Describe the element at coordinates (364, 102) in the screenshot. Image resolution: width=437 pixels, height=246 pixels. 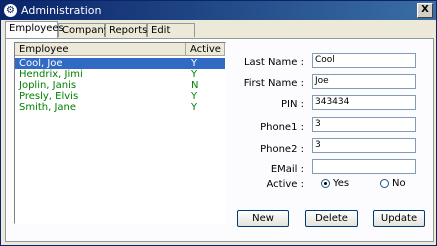
I see `pin-field: 343434` at that location.